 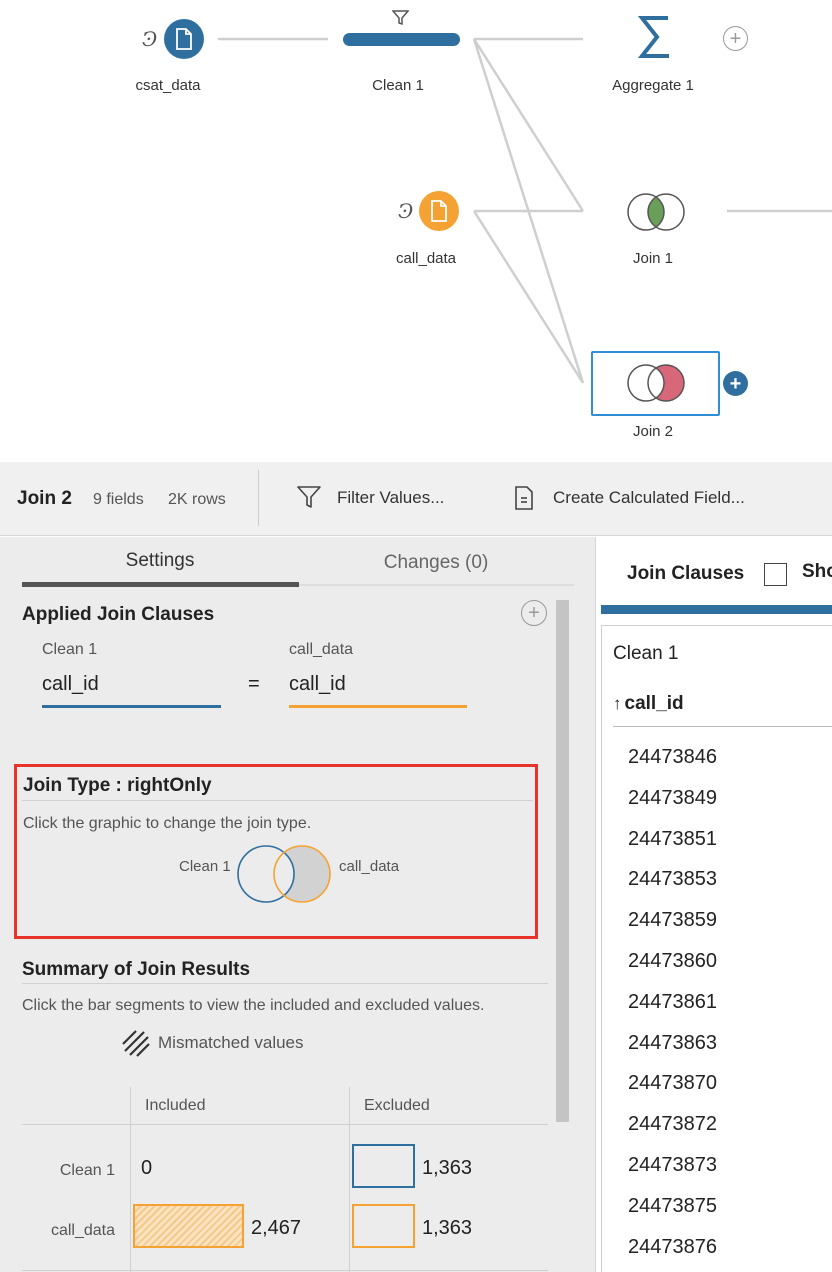 What do you see at coordinates (528, 297) in the screenshot?
I see `link-call-join2` at bounding box center [528, 297].